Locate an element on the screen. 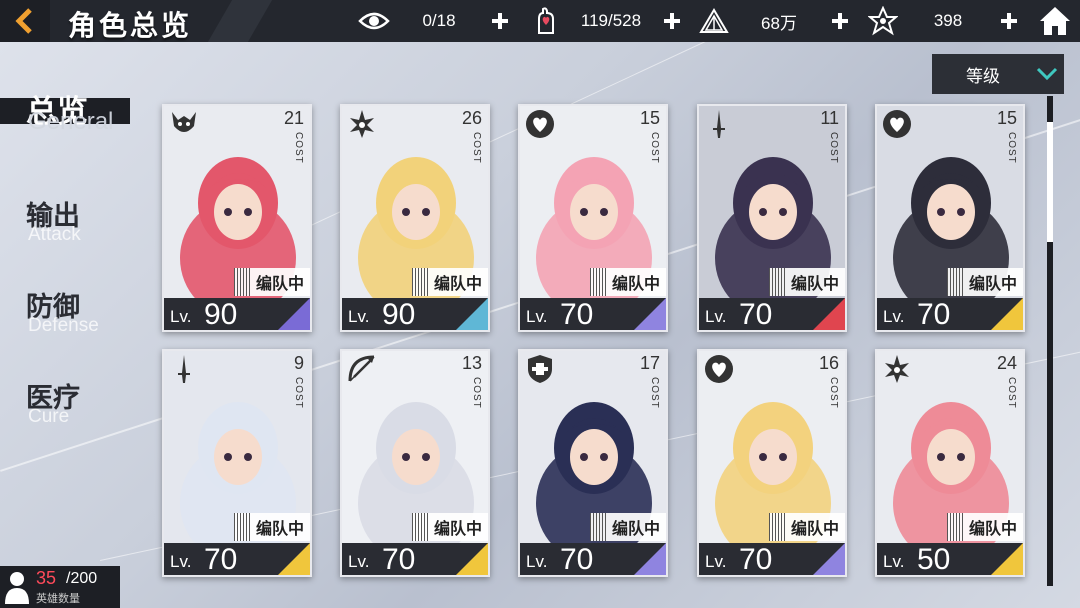  page-title: 角色总览 is located at coordinates (130, 25).